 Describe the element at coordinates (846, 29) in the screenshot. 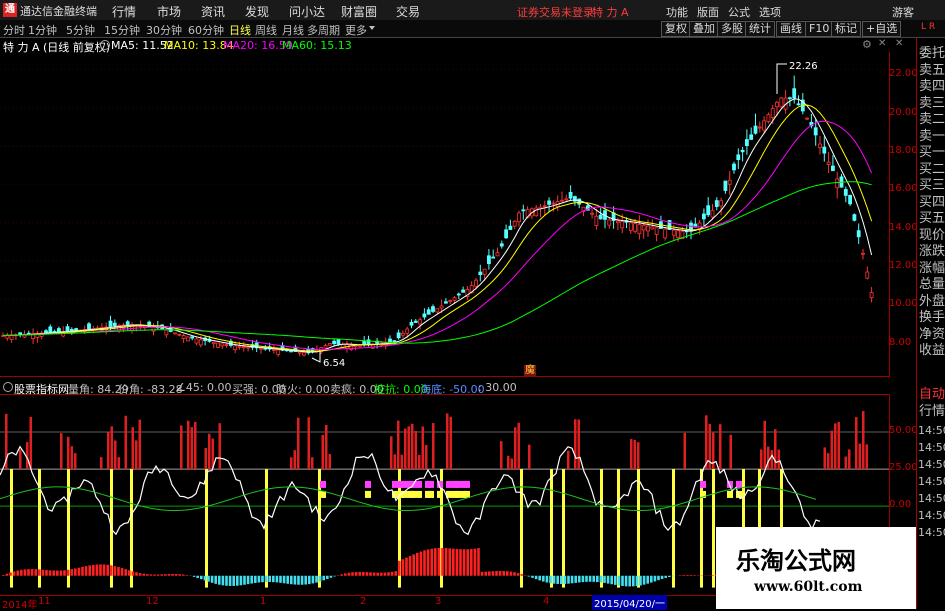

I see `mark-button: 标记` at that location.